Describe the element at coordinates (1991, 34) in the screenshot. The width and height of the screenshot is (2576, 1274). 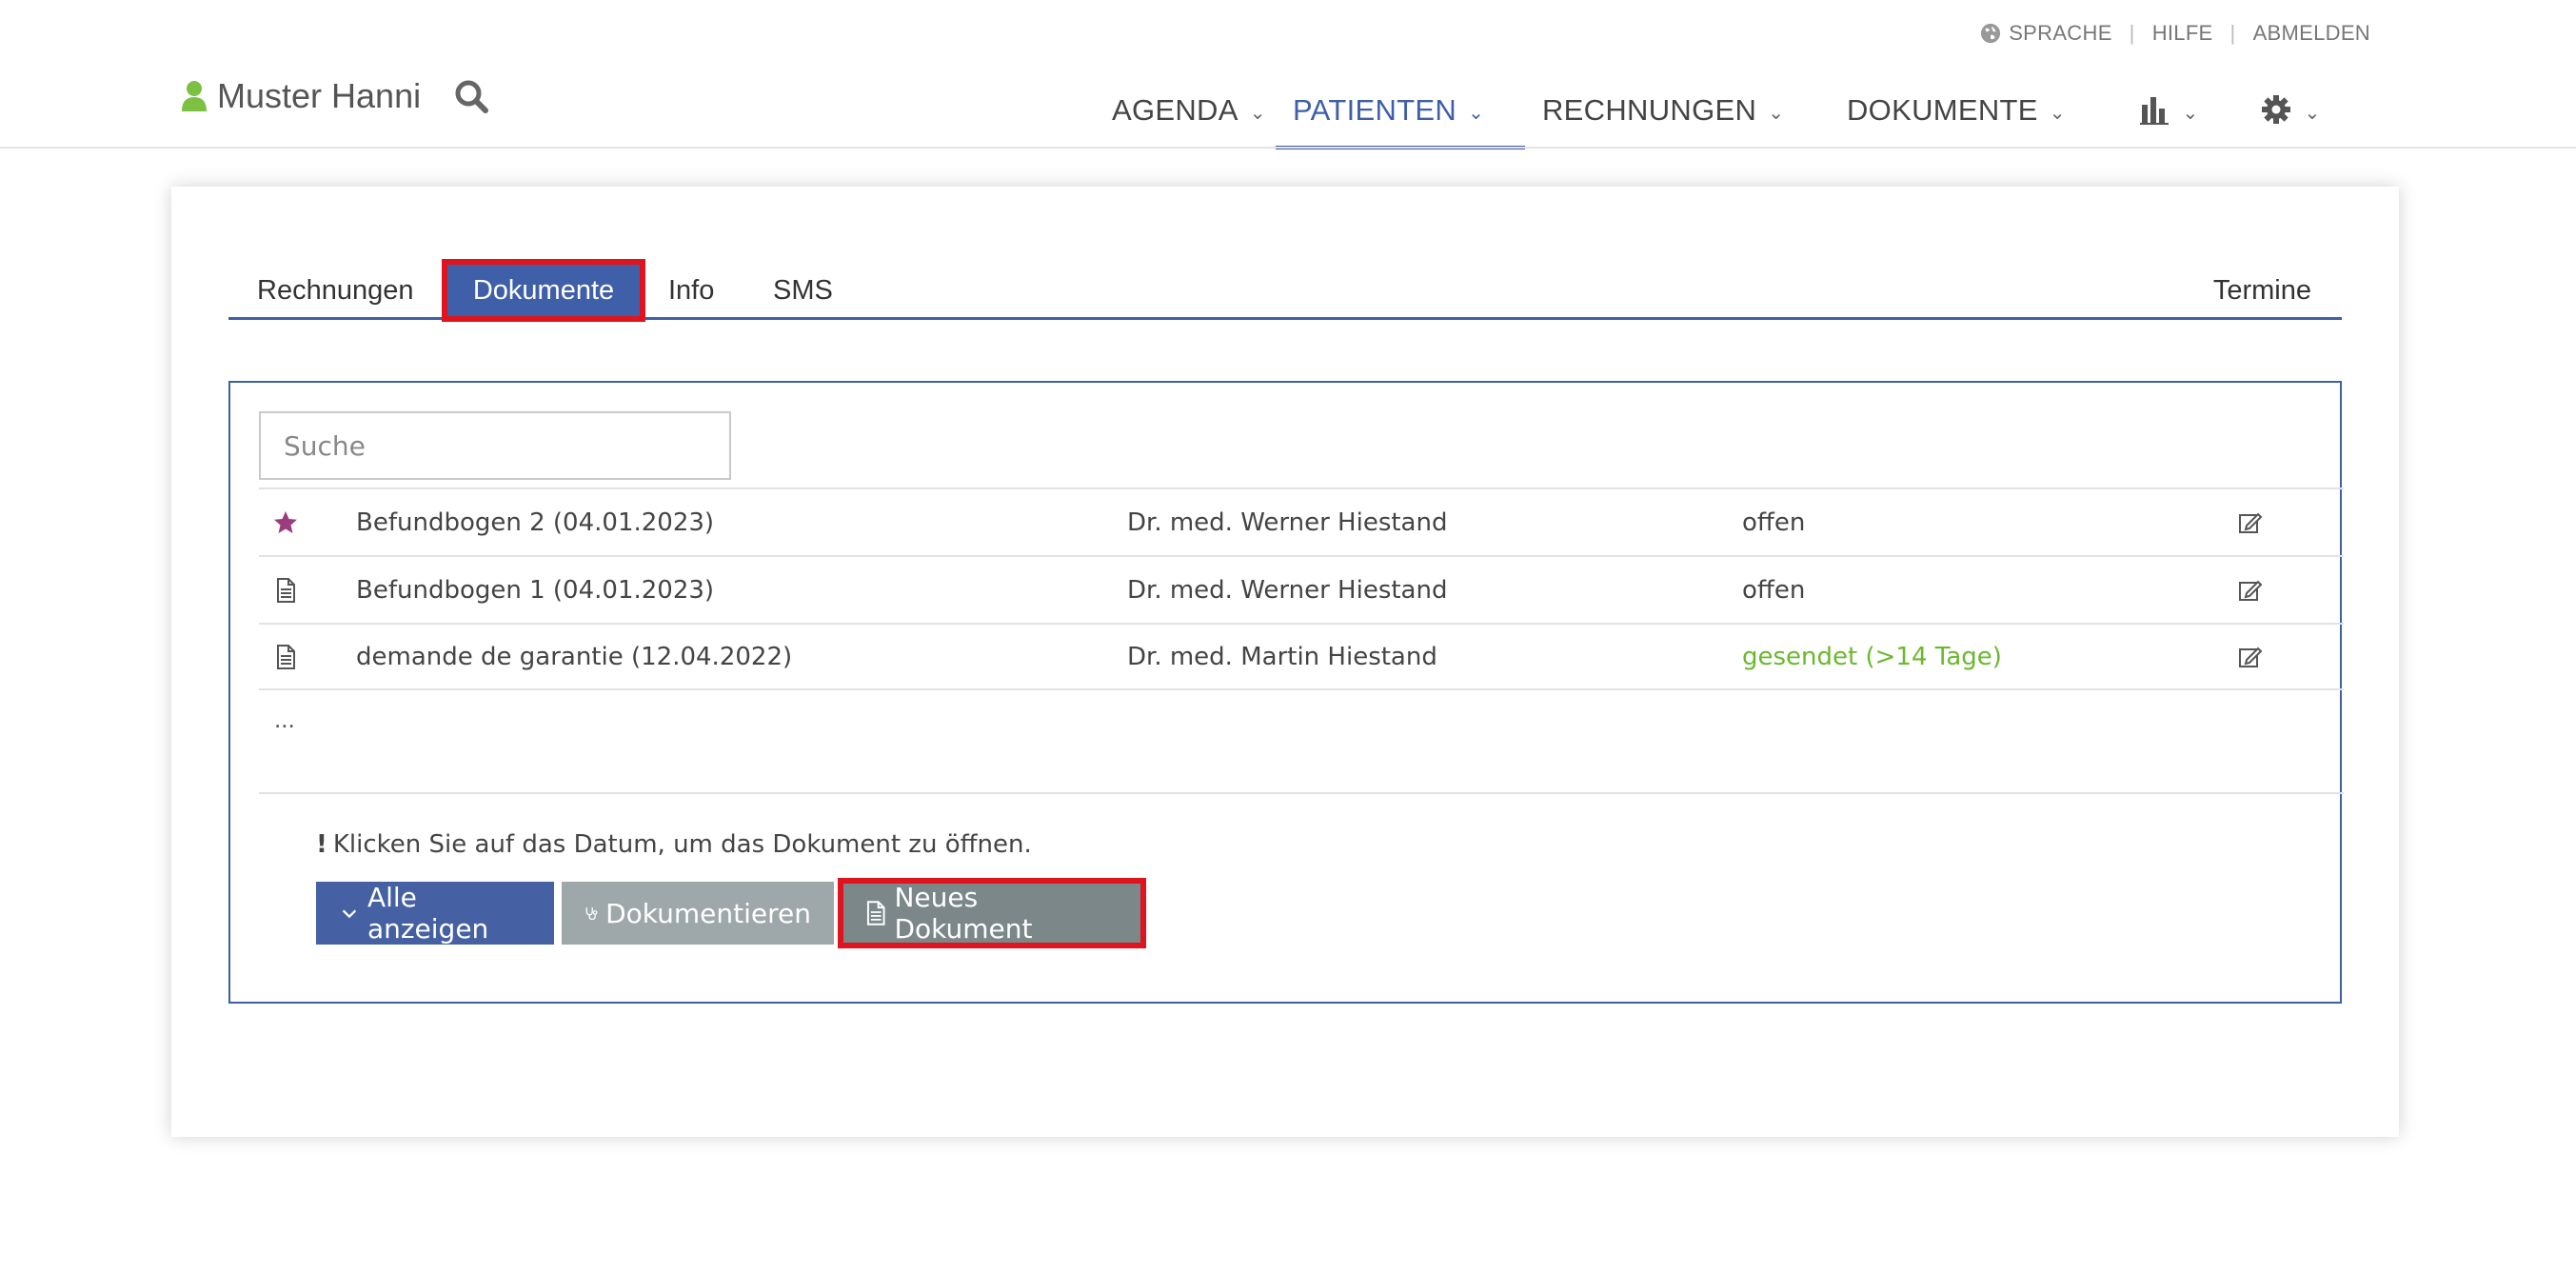
I see `globe-icon` at that location.